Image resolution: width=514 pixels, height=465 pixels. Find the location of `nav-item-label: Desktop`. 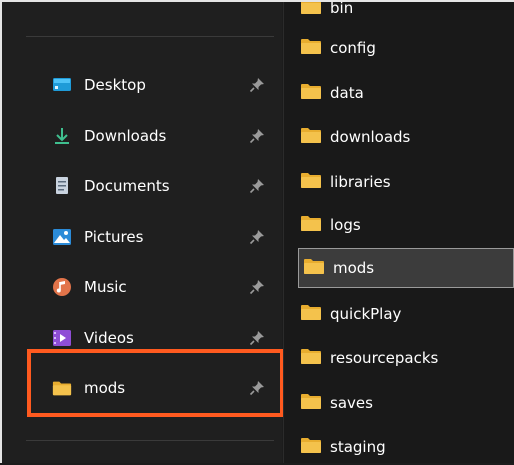

nav-item-label: Desktop is located at coordinates (115, 85).